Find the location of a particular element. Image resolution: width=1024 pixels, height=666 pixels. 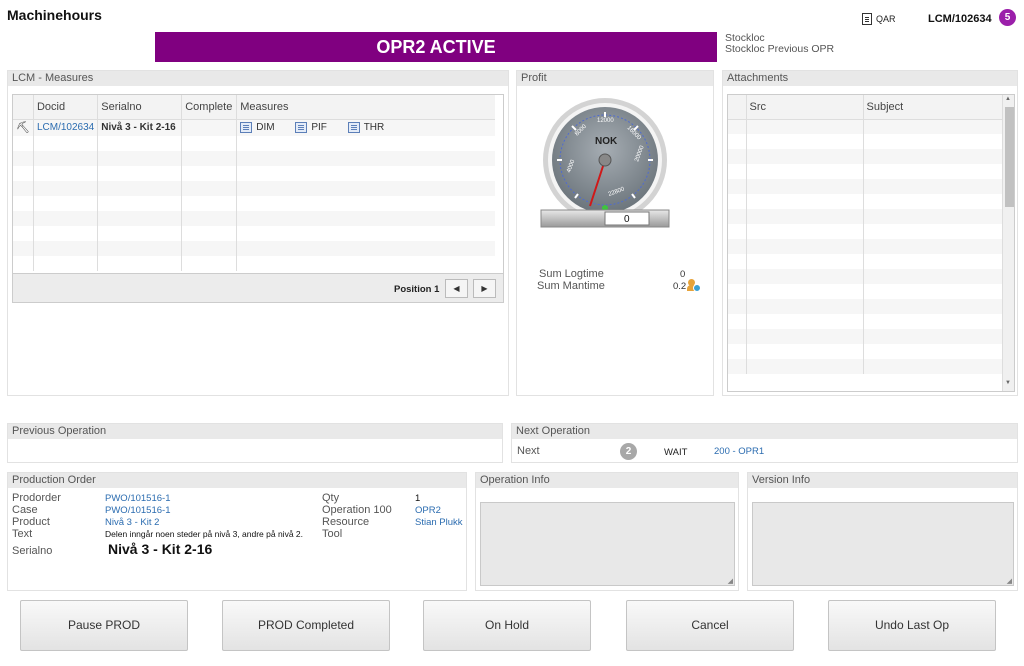

next-label: Next is located at coordinates (528, 451).